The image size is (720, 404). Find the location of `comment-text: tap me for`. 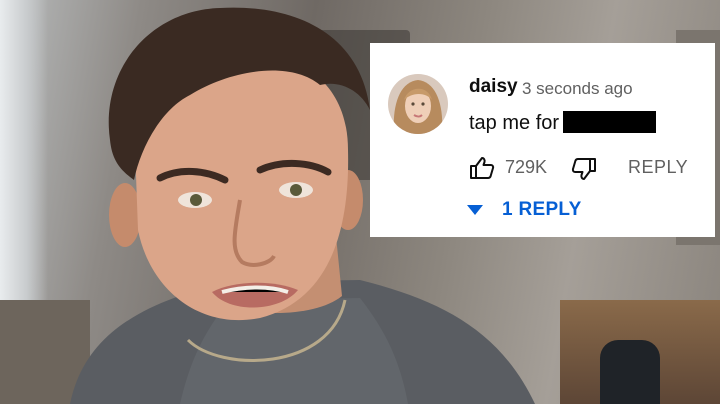

comment-text: tap me for is located at coordinates (514, 123).